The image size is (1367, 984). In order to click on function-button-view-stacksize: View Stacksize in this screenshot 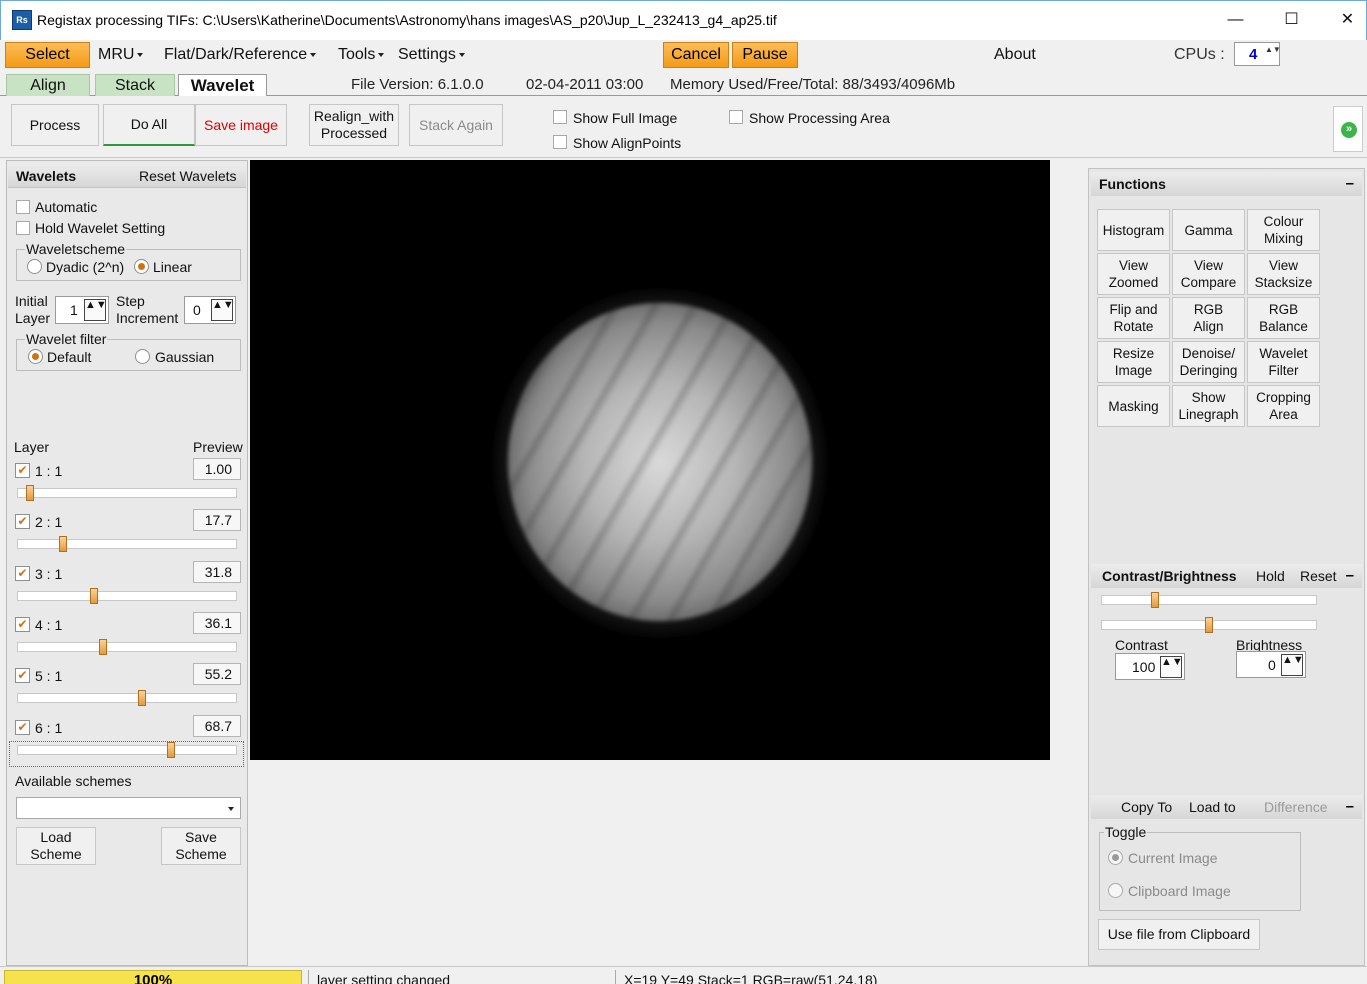, I will do `click(1283, 274)`.